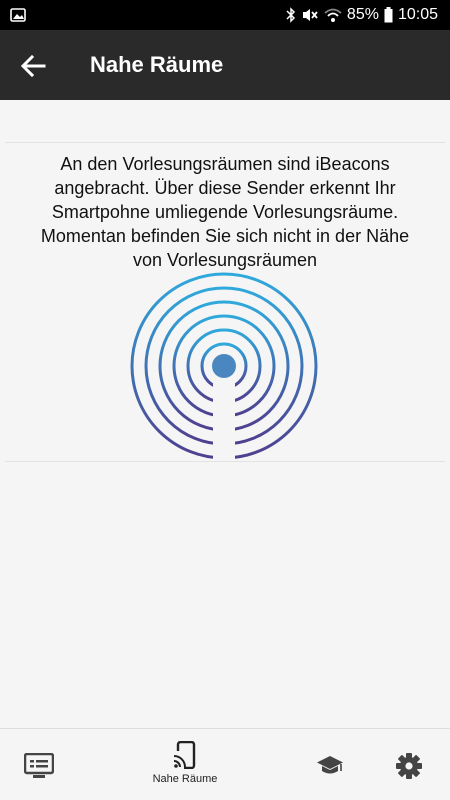 Image resolution: width=450 pixels, height=800 pixels. Describe the element at coordinates (225, 260) in the screenshot. I see `message-line: von Vorlesungsräumen` at that location.